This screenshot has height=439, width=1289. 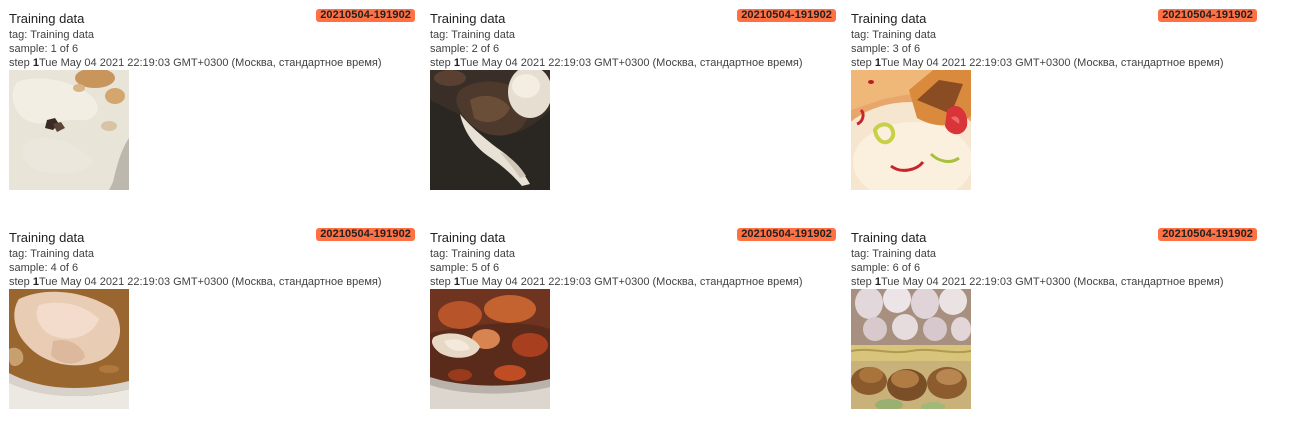 What do you see at coordinates (1054, 324) in the screenshot?
I see `image-card-6: Training data 20210504-191902 tag` at bounding box center [1054, 324].